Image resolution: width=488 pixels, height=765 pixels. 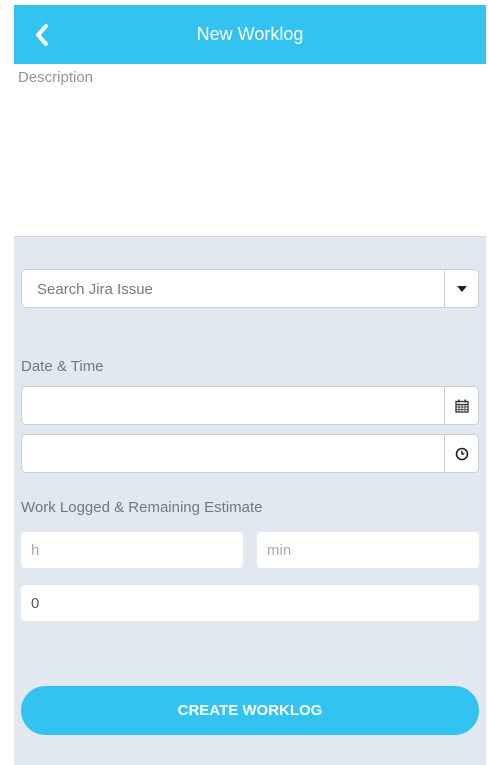 I want to click on calendar-icon, so click(x=461, y=406).